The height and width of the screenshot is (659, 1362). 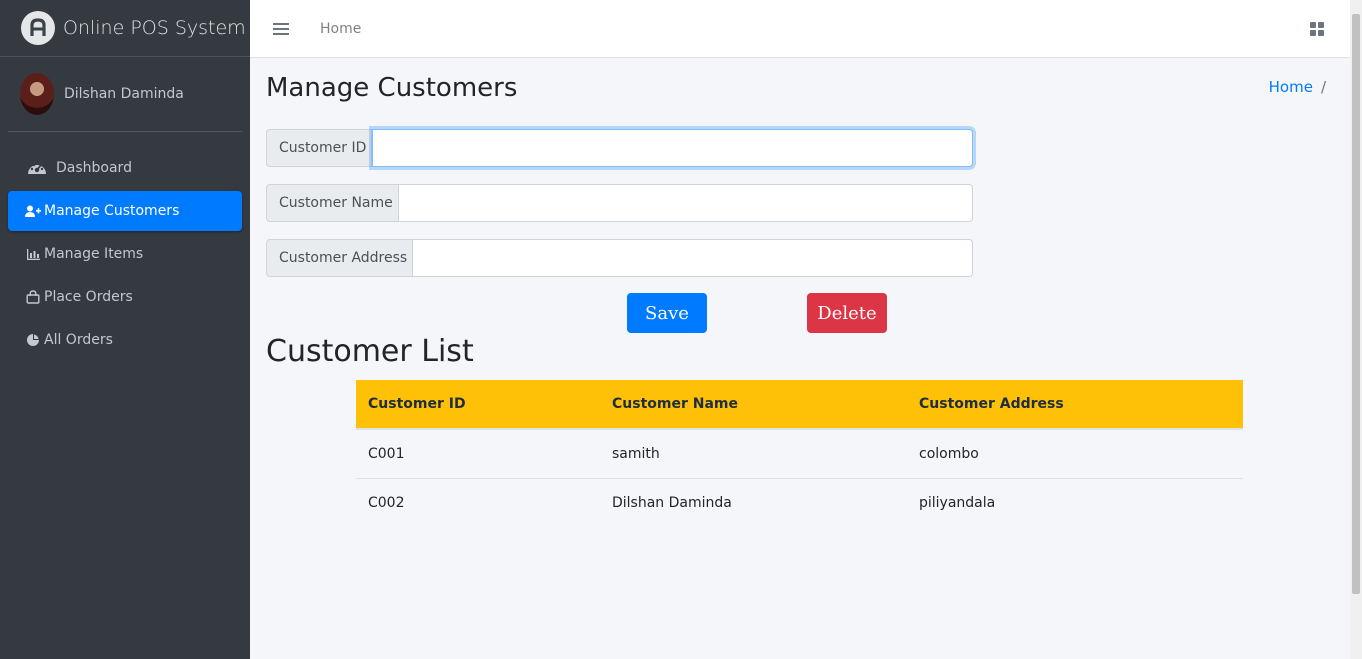 I want to click on pos-logo-icon, so click(x=38, y=28).